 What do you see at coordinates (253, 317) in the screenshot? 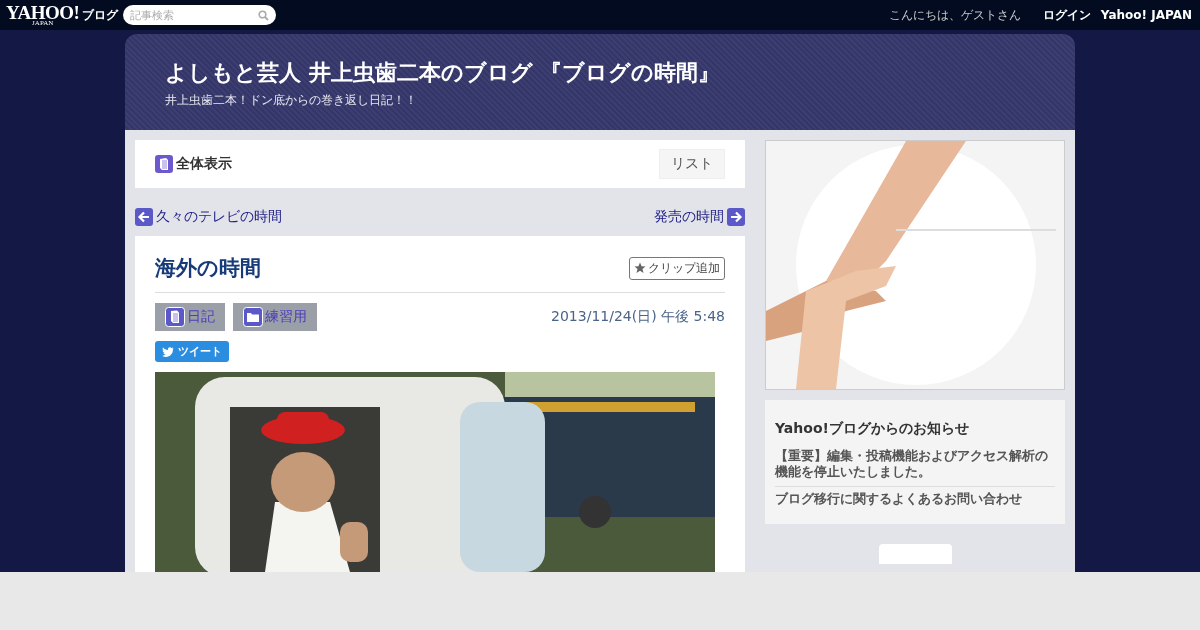
I see `folder-icon` at bounding box center [253, 317].